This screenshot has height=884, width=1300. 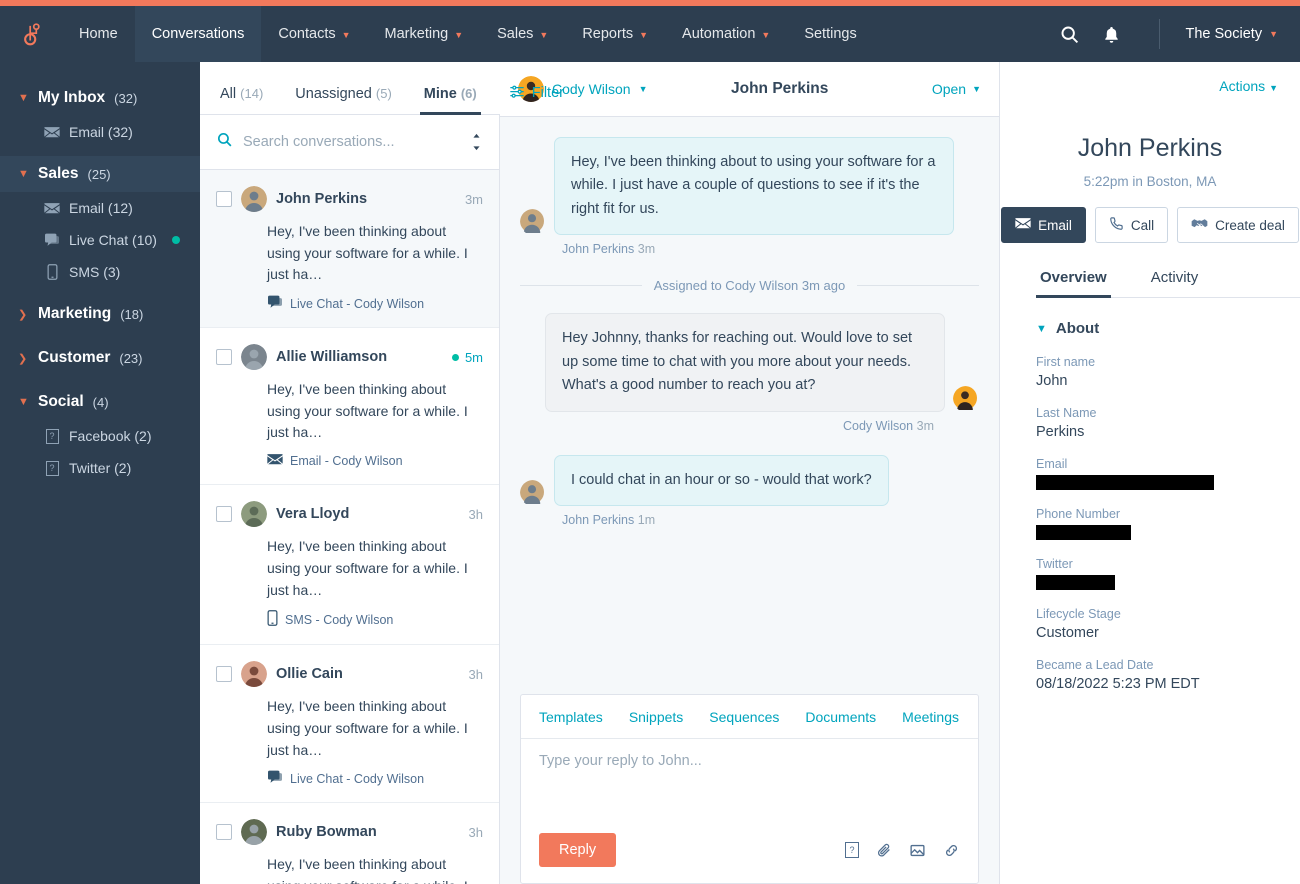 I want to click on bell-icon, so click(x=1111, y=34).